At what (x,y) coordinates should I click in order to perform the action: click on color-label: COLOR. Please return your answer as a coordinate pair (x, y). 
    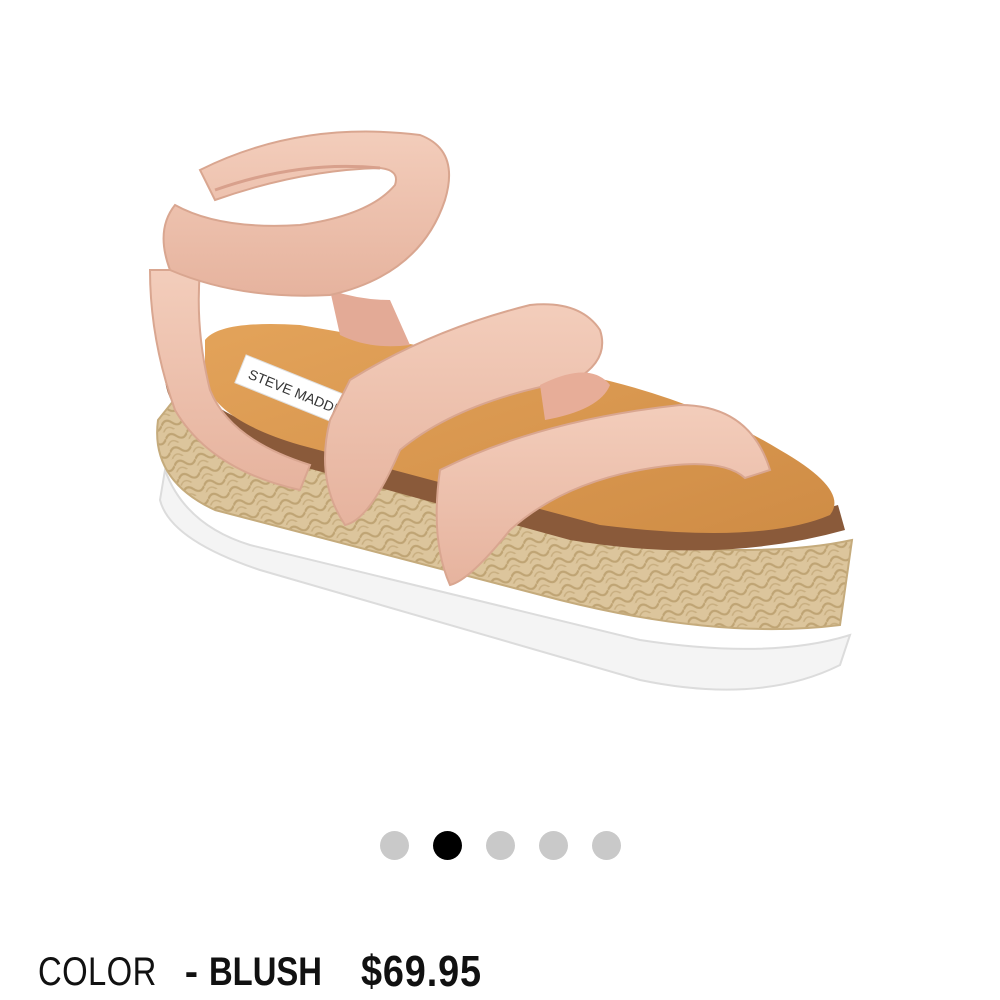
    Looking at the image, I should click on (97, 971).